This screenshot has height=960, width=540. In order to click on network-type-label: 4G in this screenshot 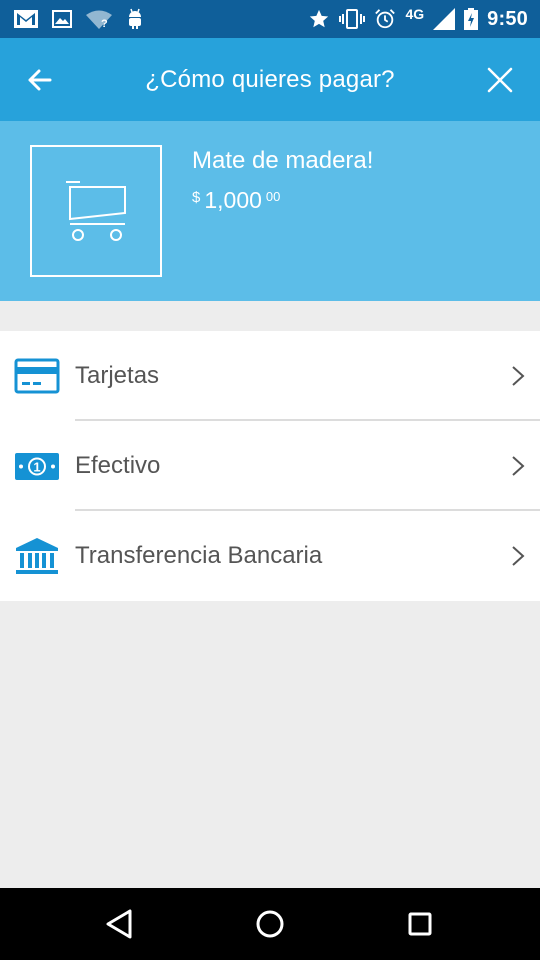, I will do `click(415, 14)`.